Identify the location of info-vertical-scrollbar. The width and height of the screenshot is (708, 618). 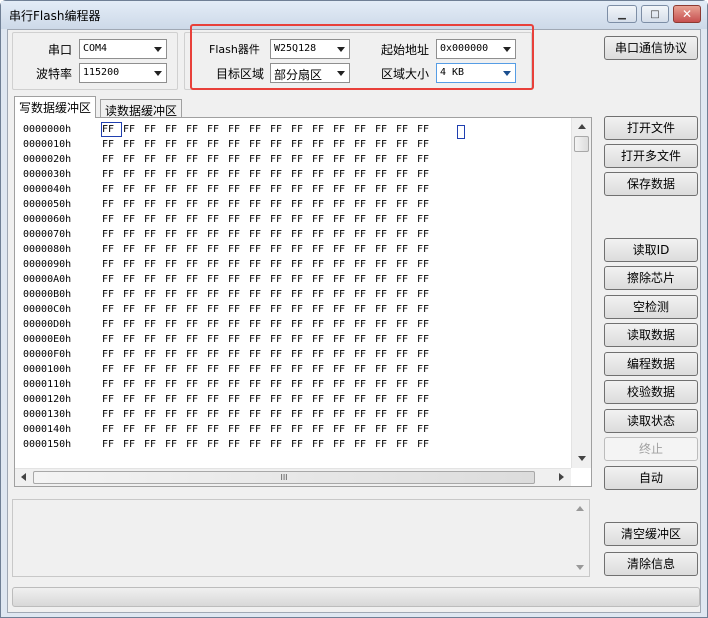
(580, 538).